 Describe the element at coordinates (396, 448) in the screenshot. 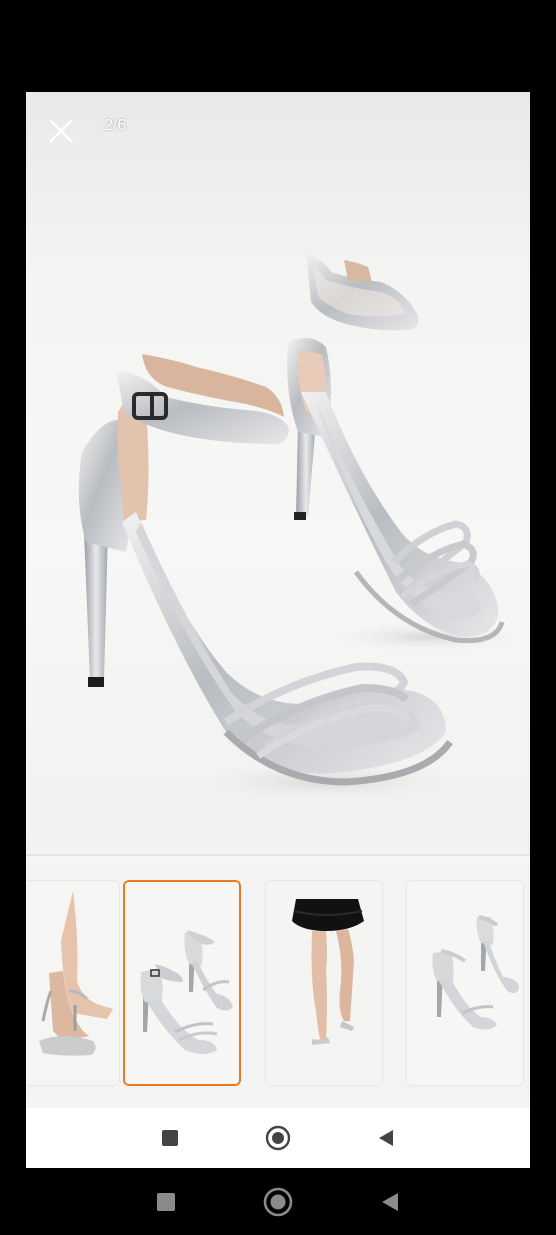

I see `back-sandal` at that location.